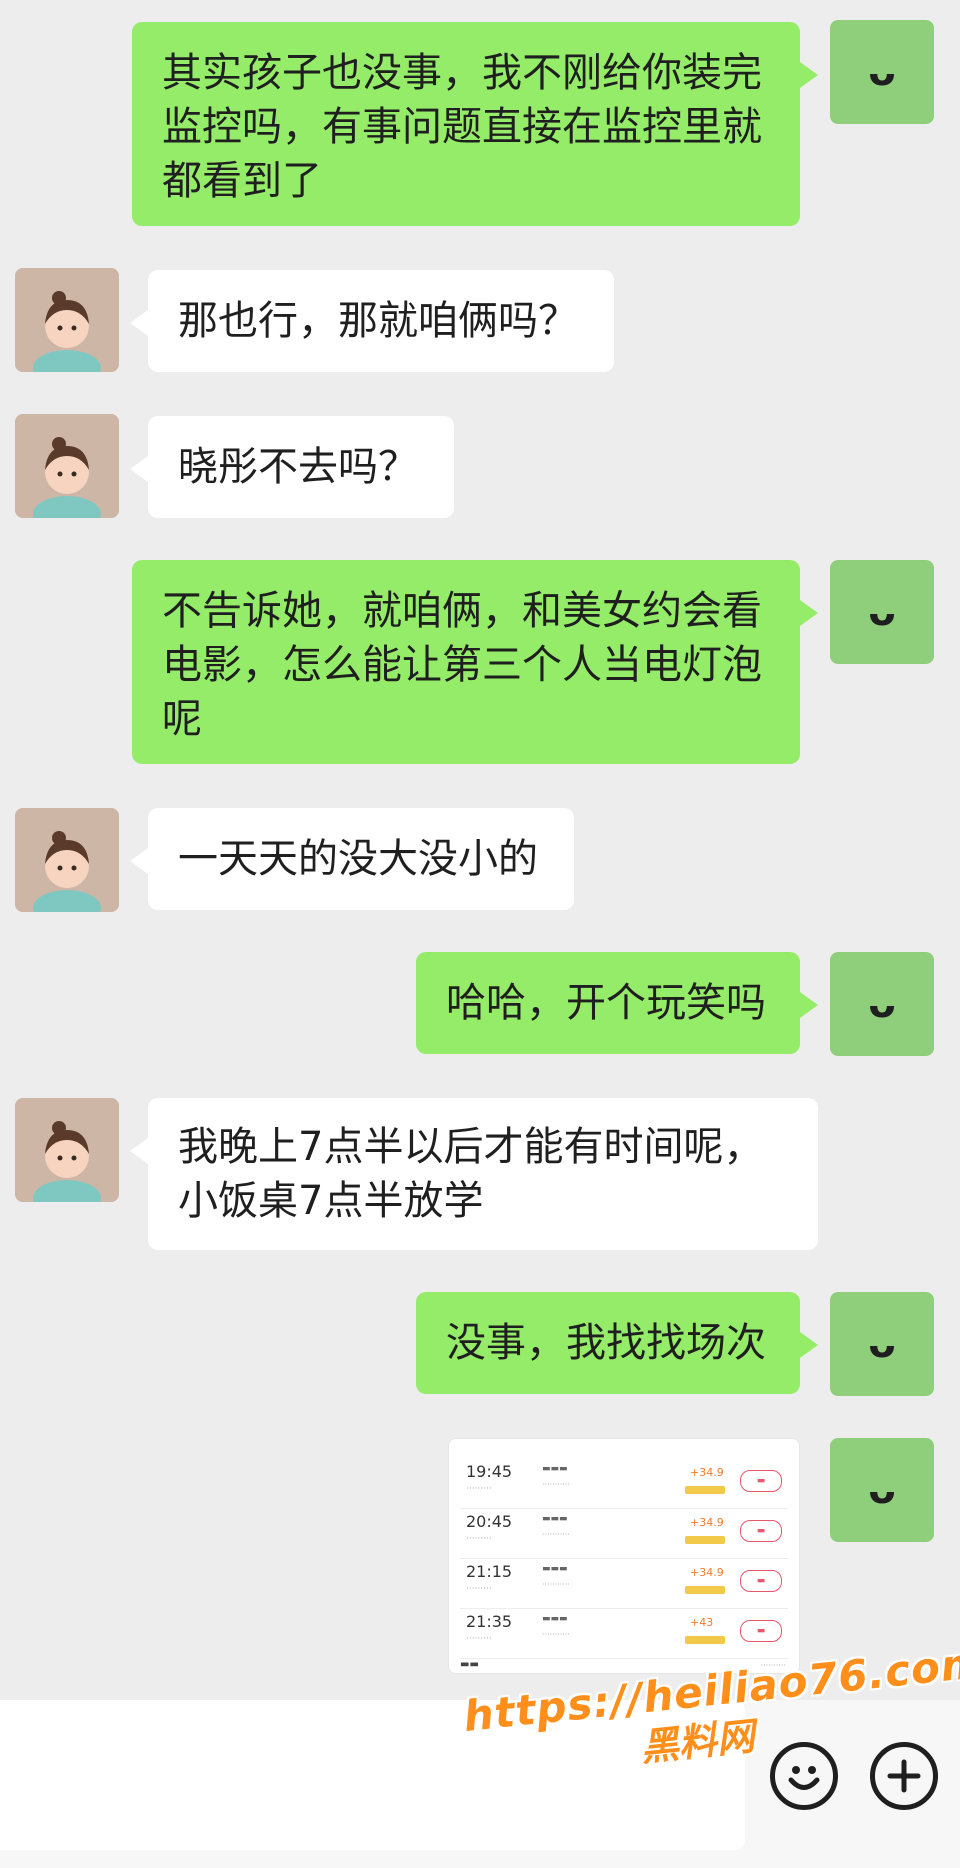  Describe the element at coordinates (372, 321) in the screenshot. I see `chat-bubble-contact: 那也行，那就咱俩吗？` at that location.